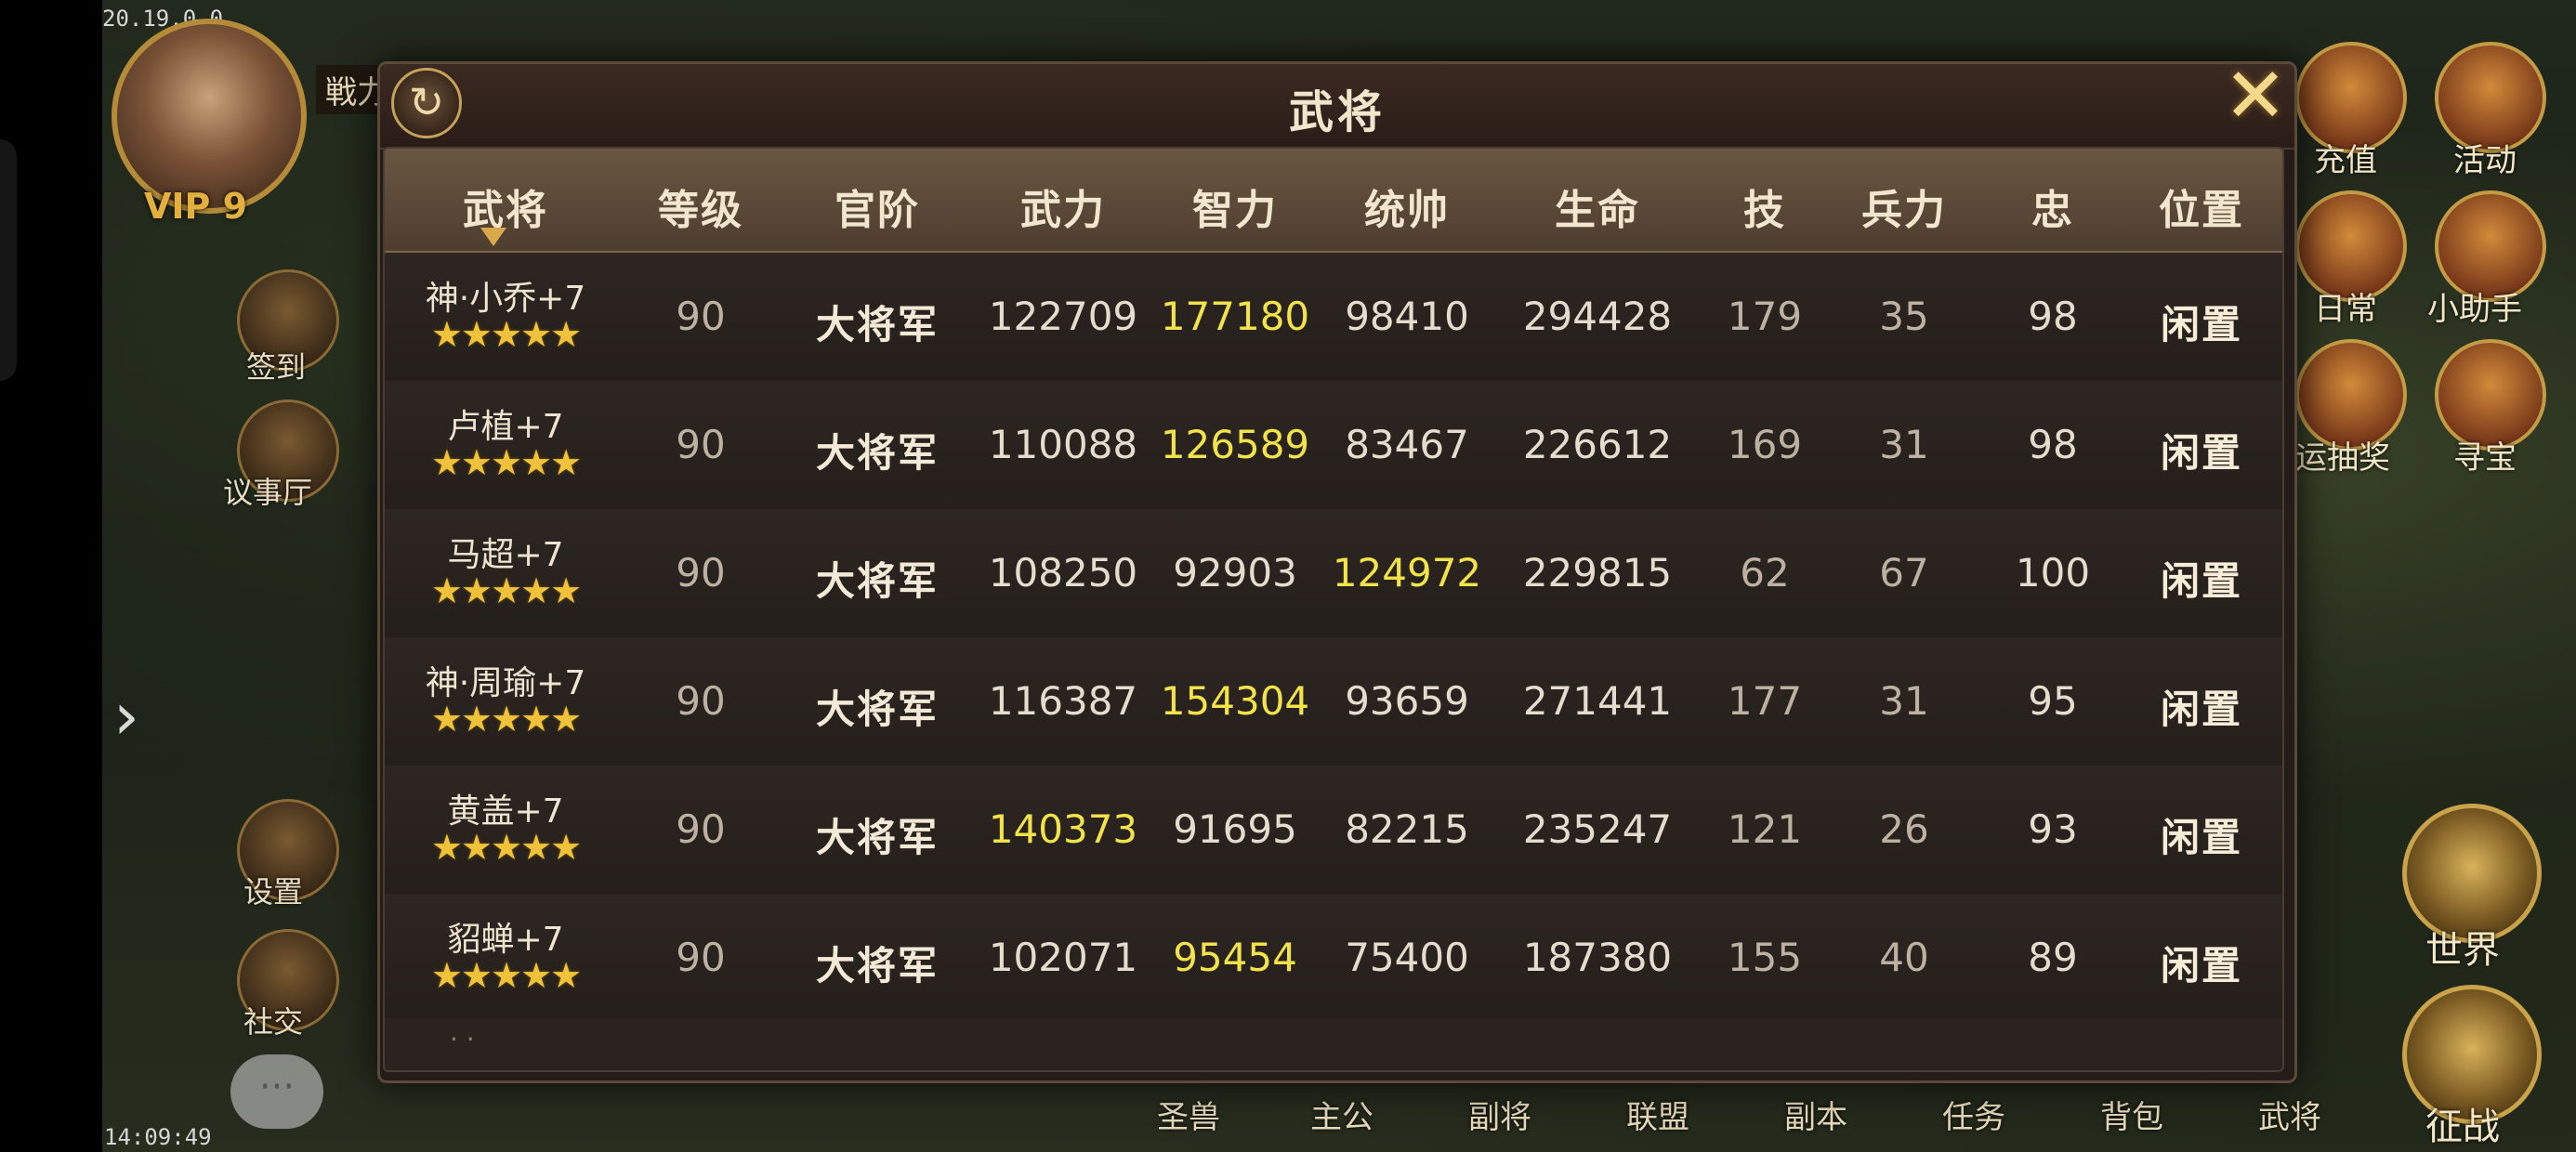  What do you see at coordinates (1407, 316) in the screenshot?
I see `command-cell: 98410` at bounding box center [1407, 316].